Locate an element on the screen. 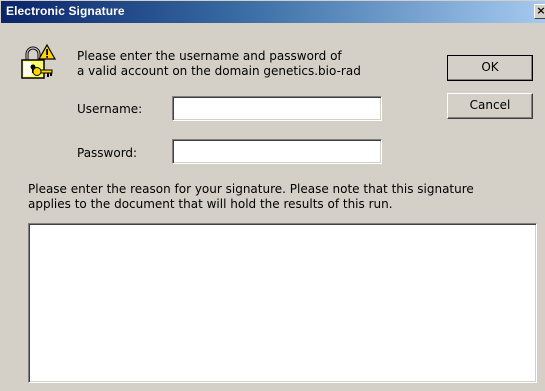 The width and height of the screenshot is (545, 391). username-field is located at coordinates (277, 108).